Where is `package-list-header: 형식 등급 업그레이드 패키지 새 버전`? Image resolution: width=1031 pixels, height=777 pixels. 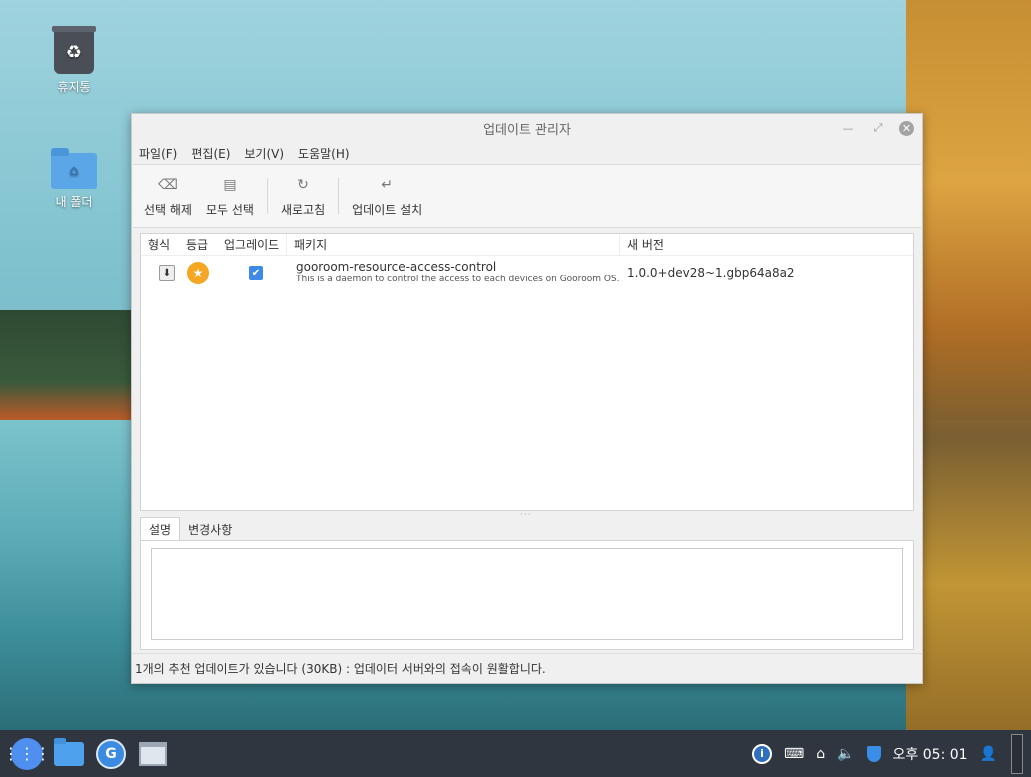
package-list-header: 형식 등급 업그레이드 패키지 새 버전 is located at coordinates (527, 245).